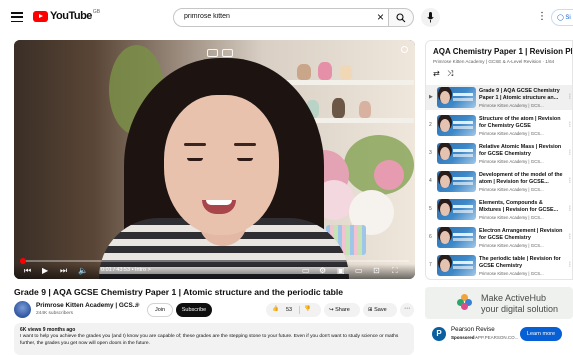 This screenshot has height=355, width=573. Describe the element at coordinates (430, 237) in the screenshot. I see `playlist-item-index: 6` at that location.